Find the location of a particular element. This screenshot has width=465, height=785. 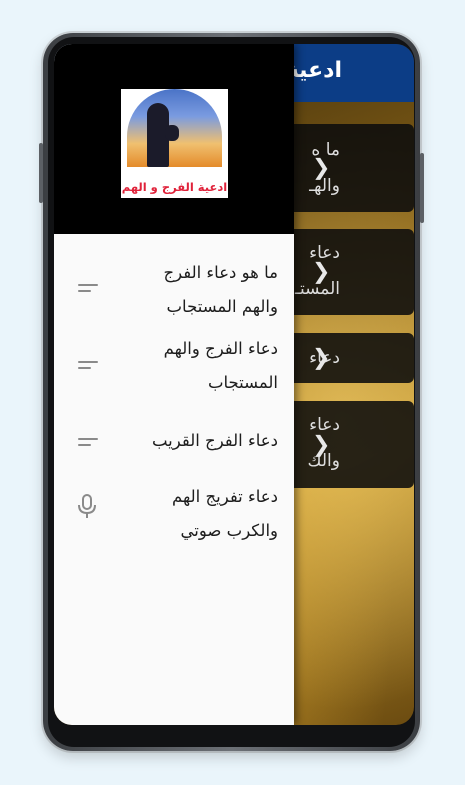

drawer-item-label: دعاء الفرج والهم المستجاب is located at coordinates (220, 365).